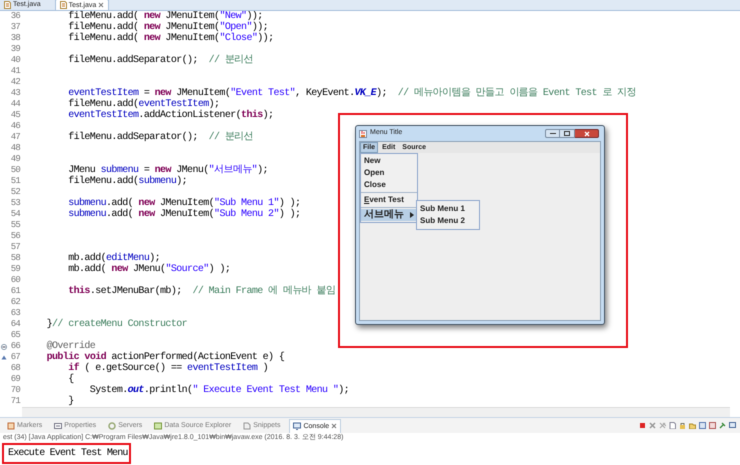  I want to click on menu-item: Event Test, so click(389, 200).